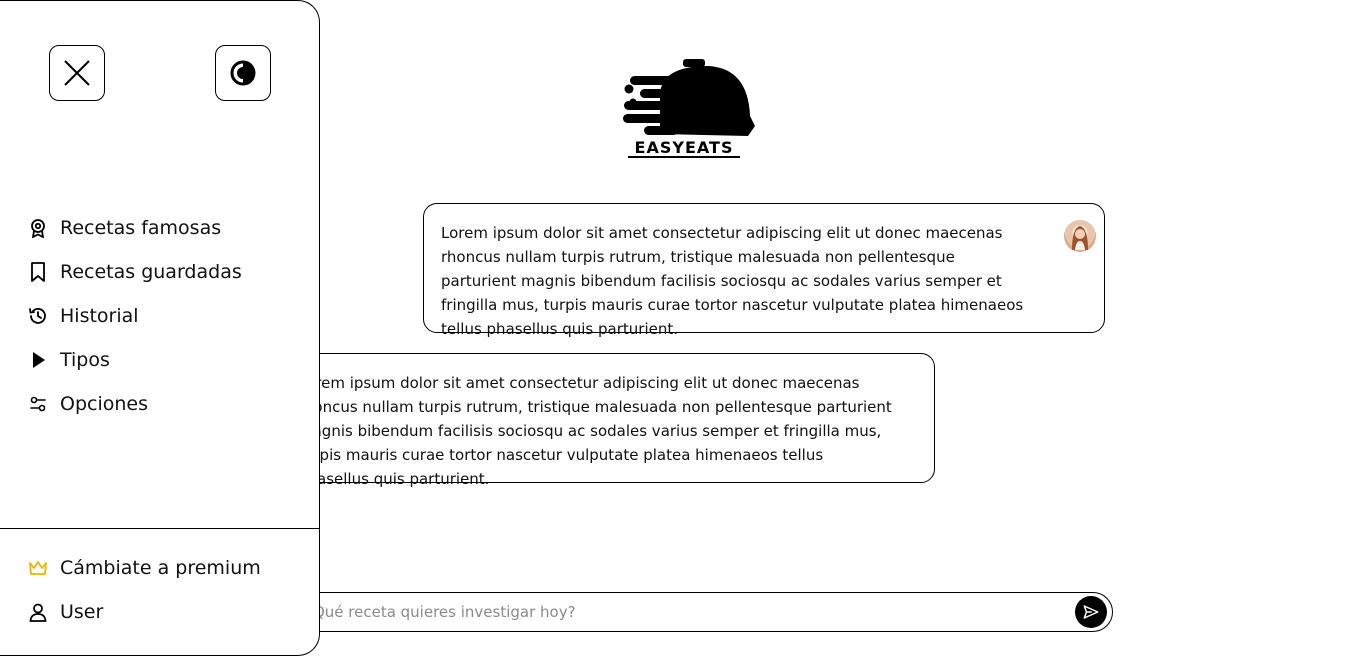  I want to click on contrast-icon, so click(243, 73).